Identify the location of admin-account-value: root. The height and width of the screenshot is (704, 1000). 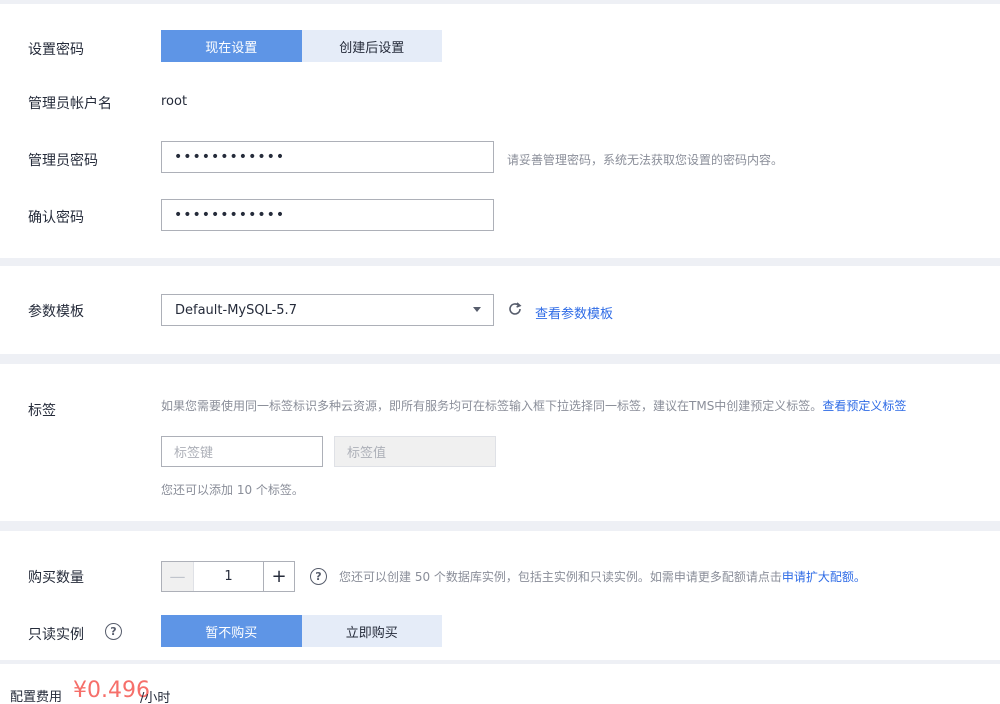
(174, 101).